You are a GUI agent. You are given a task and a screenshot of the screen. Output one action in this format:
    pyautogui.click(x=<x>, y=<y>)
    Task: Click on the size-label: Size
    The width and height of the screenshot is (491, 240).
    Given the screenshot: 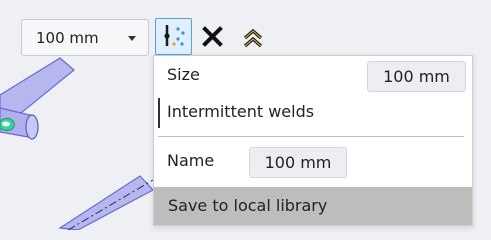 What is the action you would take?
    pyautogui.click(x=183, y=74)
    